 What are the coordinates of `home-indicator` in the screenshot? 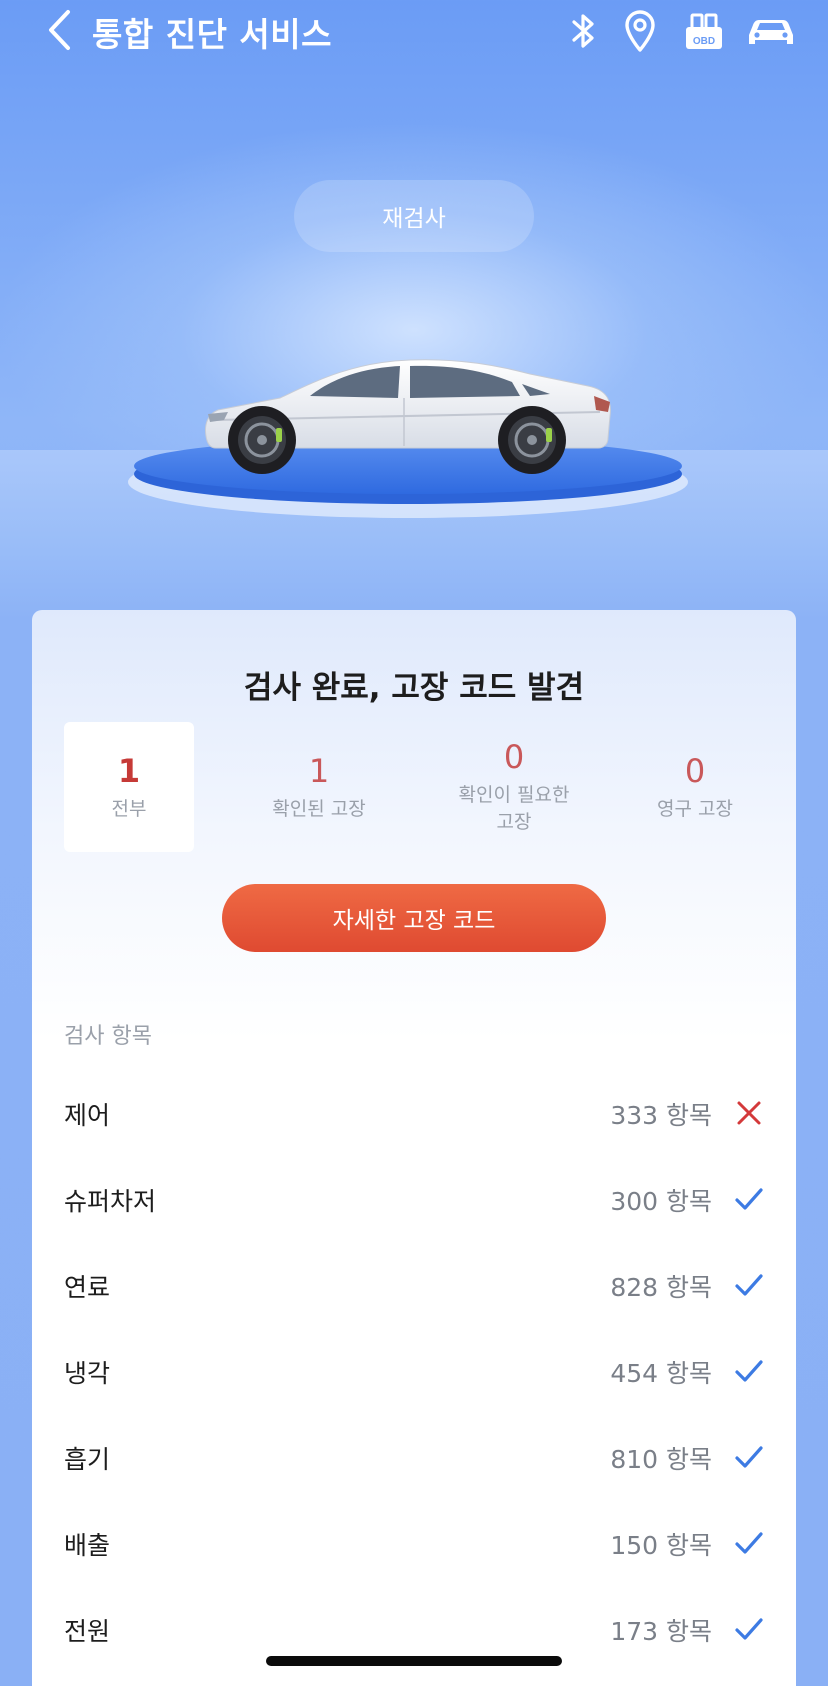 It's located at (414, 1661).